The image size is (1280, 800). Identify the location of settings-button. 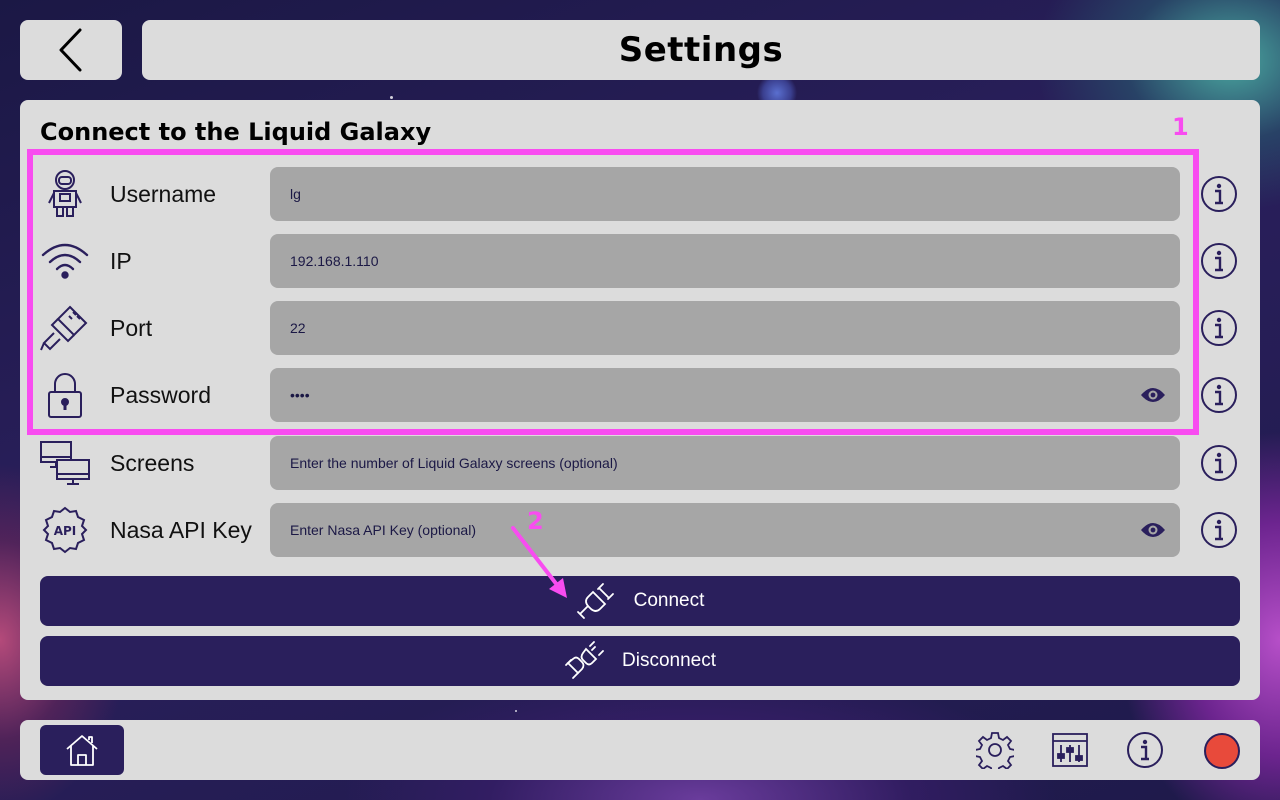
(995, 750).